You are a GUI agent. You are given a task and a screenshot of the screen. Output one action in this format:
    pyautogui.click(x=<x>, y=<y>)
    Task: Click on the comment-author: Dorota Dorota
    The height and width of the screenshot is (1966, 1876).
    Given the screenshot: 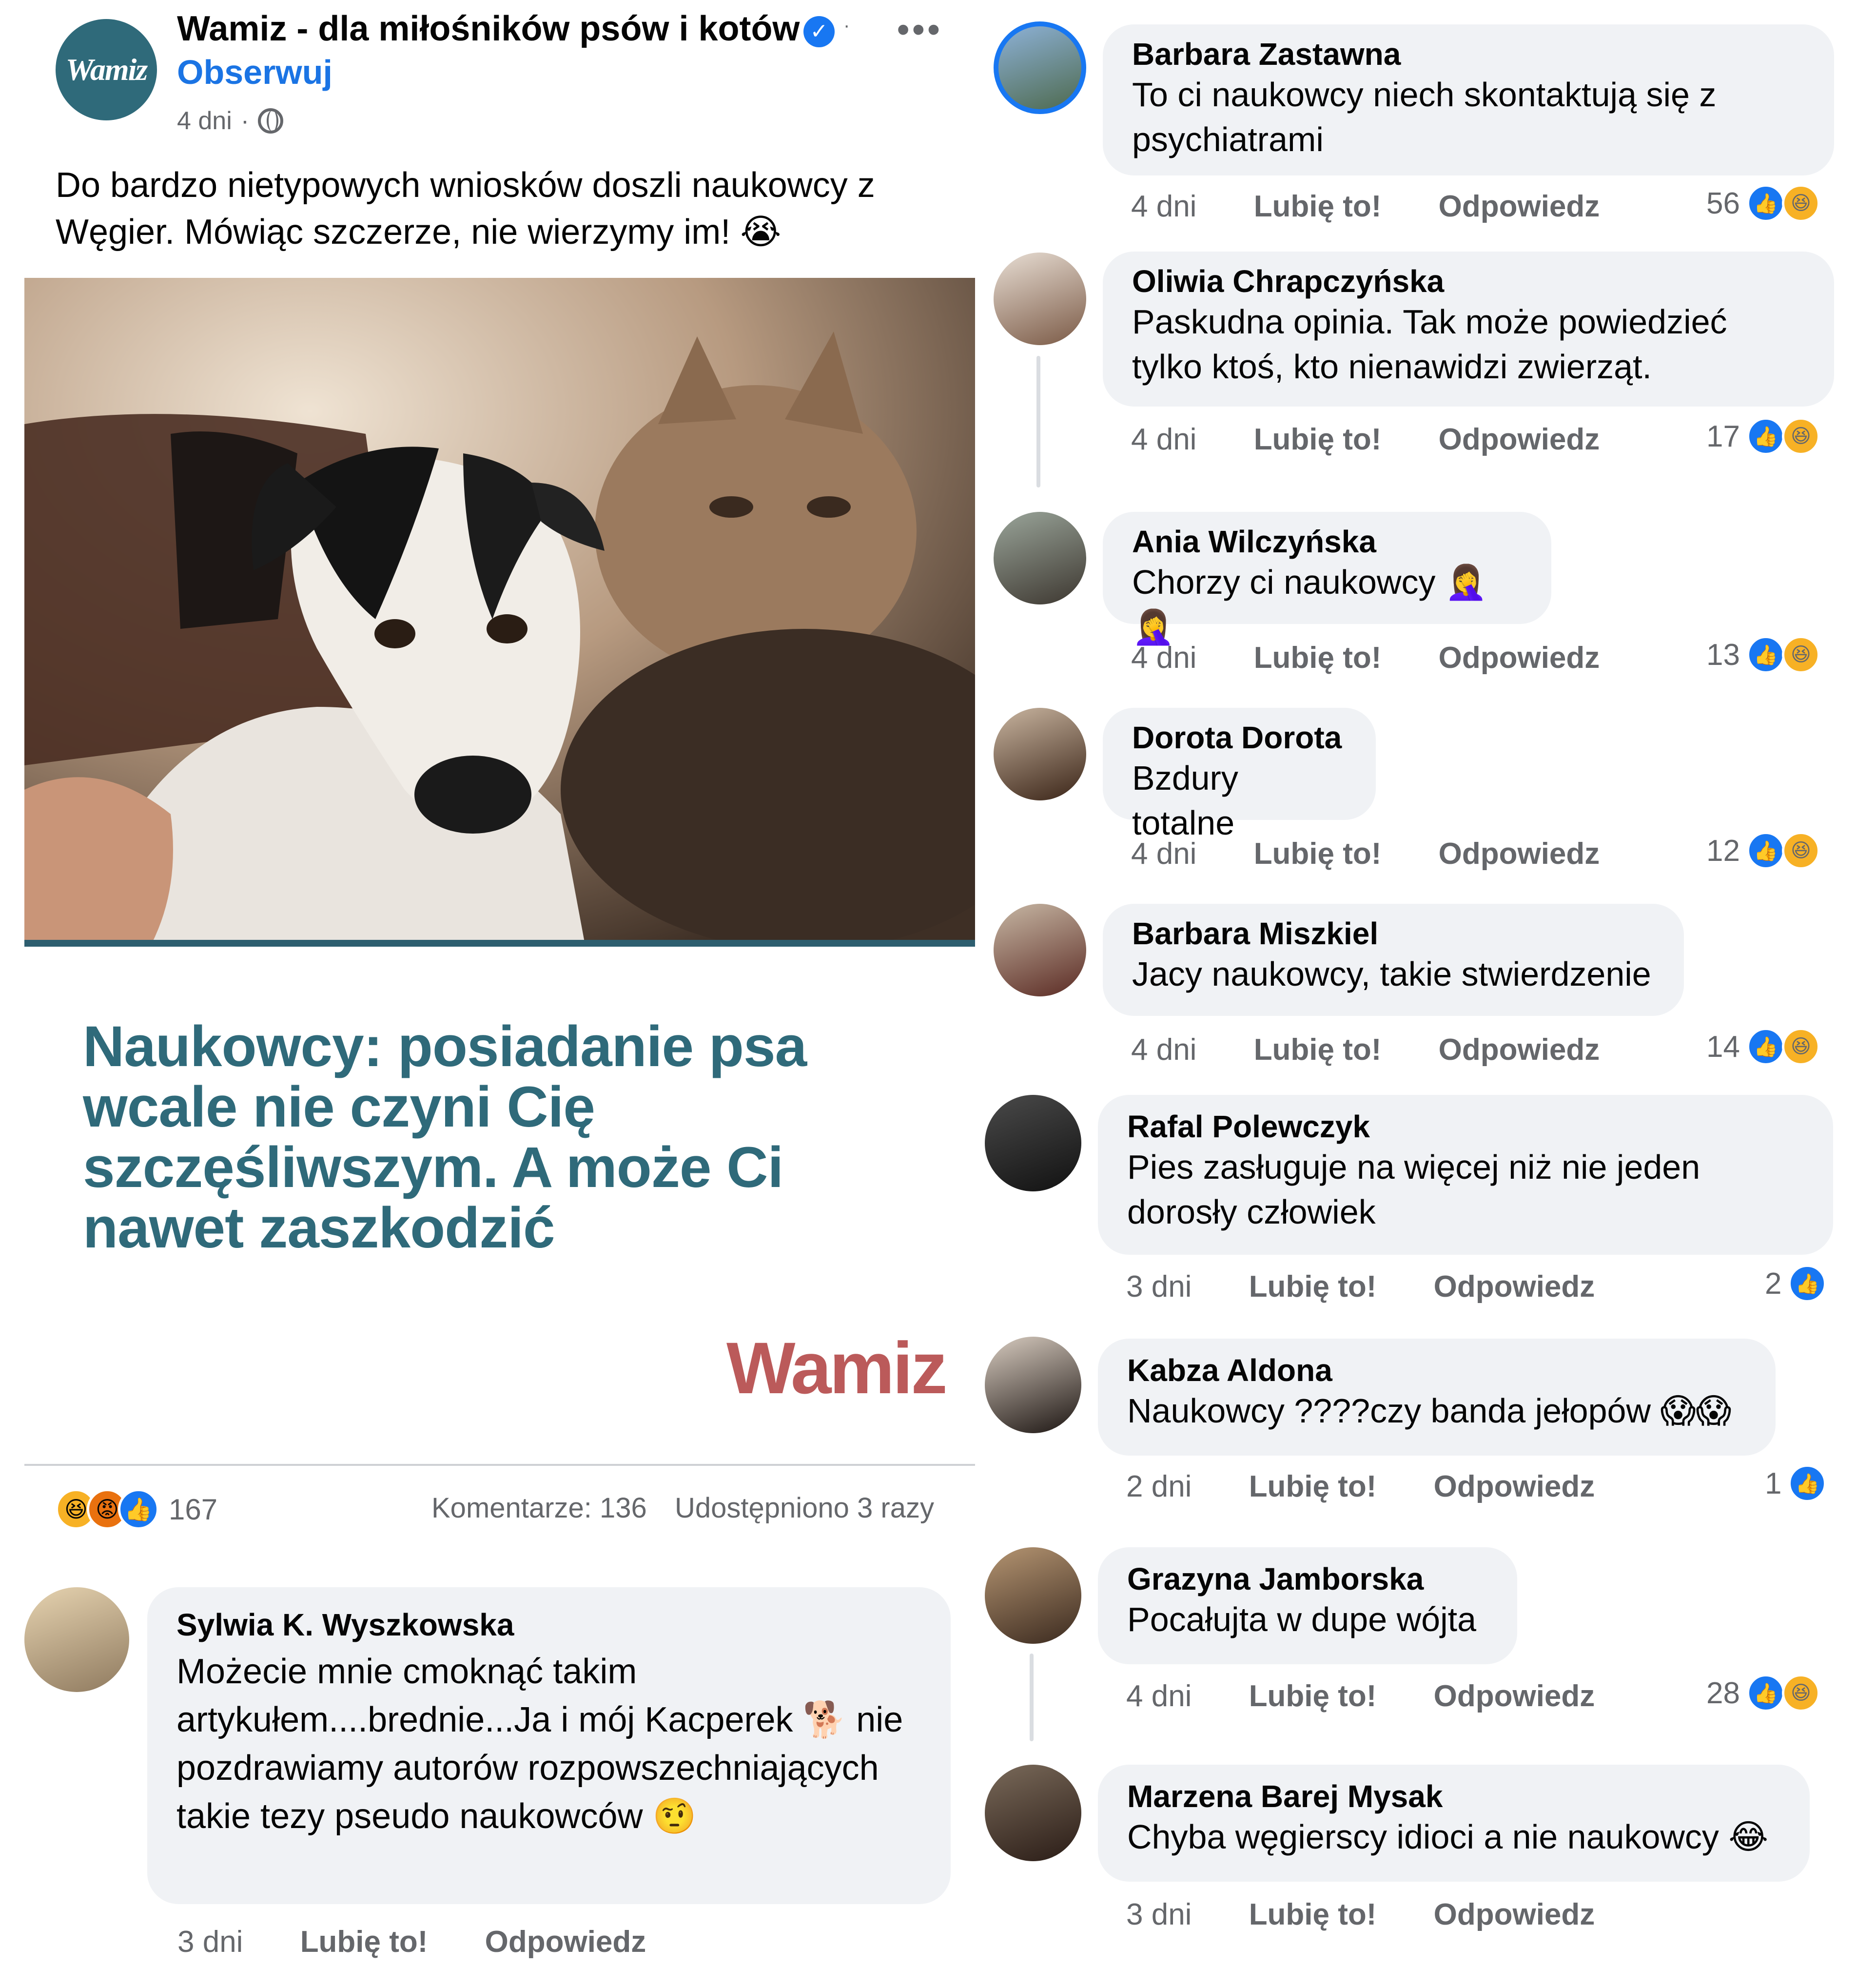 What is the action you would take?
    pyautogui.click(x=1239, y=738)
    